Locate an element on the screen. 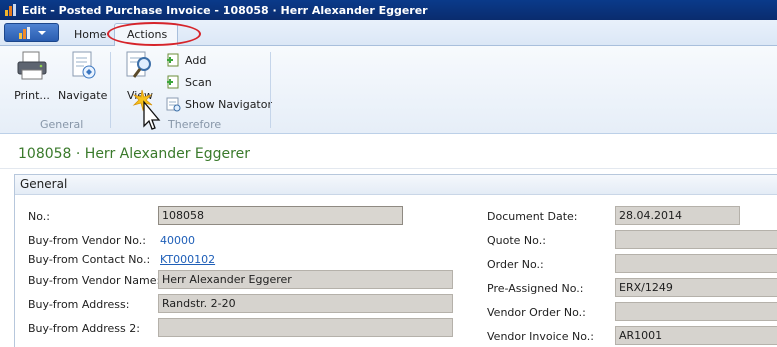  dynamics-app-icon is located at coordinates (10, 10).